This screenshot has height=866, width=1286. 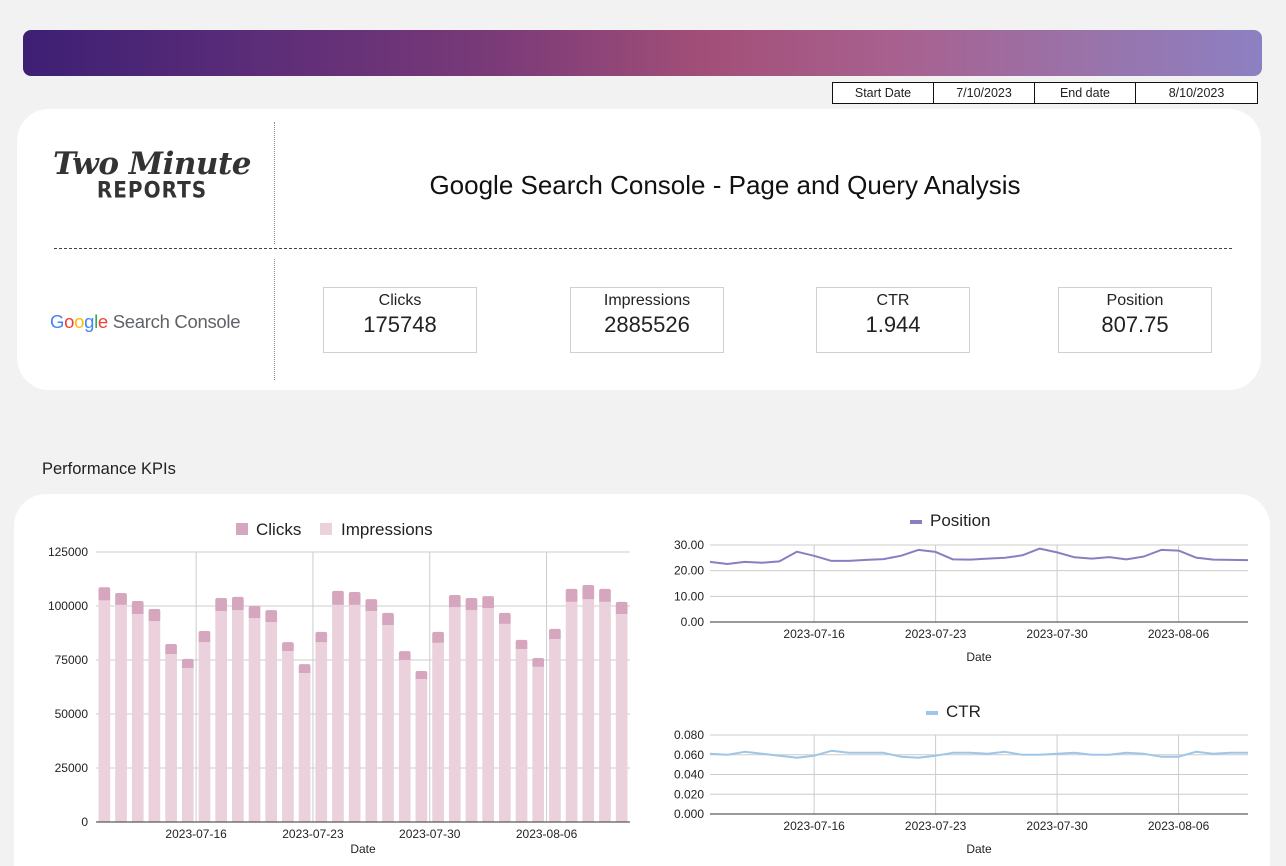 What do you see at coordinates (278, 529) in the screenshot?
I see `legend-label-clicks: Clicks` at bounding box center [278, 529].